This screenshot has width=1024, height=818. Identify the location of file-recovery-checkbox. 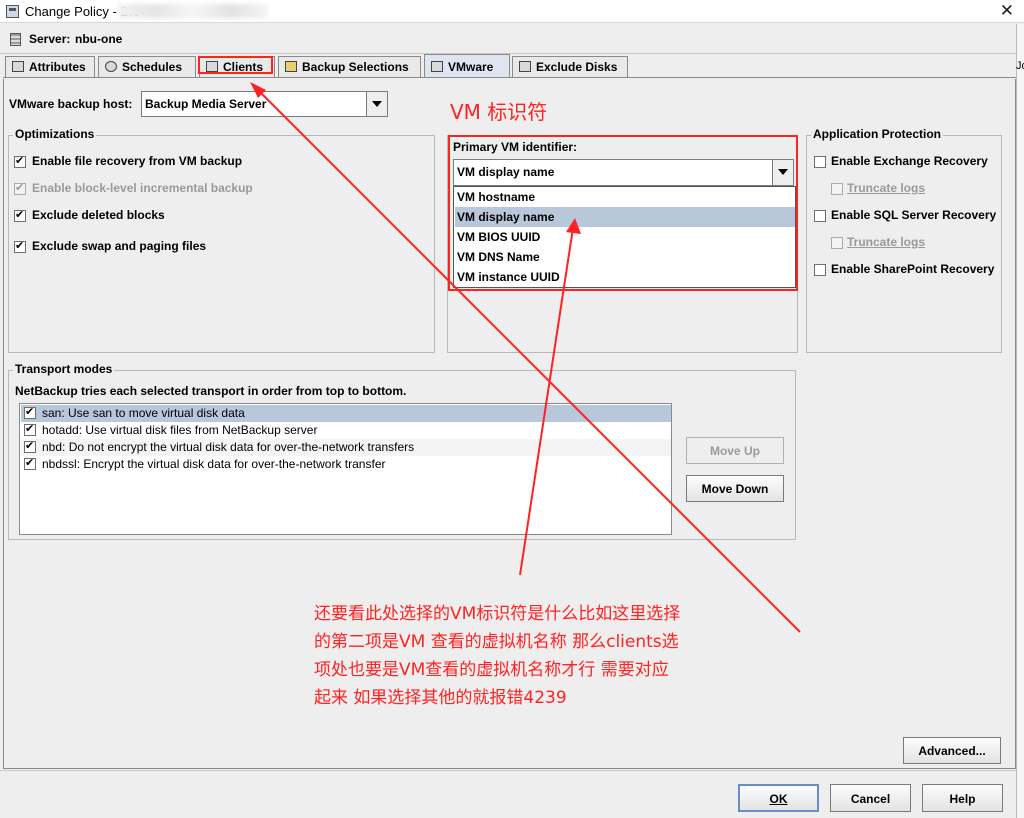
(20, 161).